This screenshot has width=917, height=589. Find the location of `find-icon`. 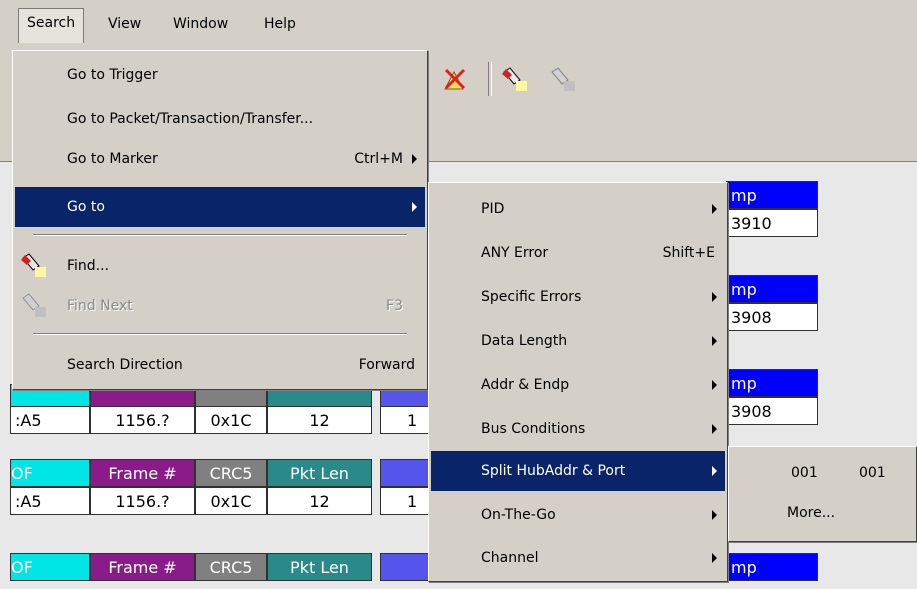

find-icon is located at coordinates (515, 79).